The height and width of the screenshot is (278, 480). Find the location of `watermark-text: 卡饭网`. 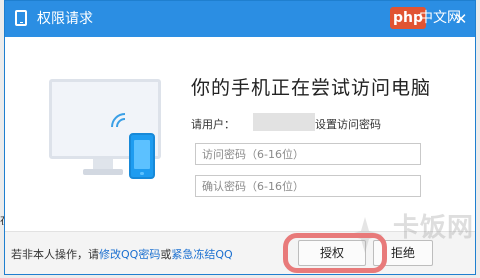

watermark-text: 卡饭网 is located at coordinates (434, 228).